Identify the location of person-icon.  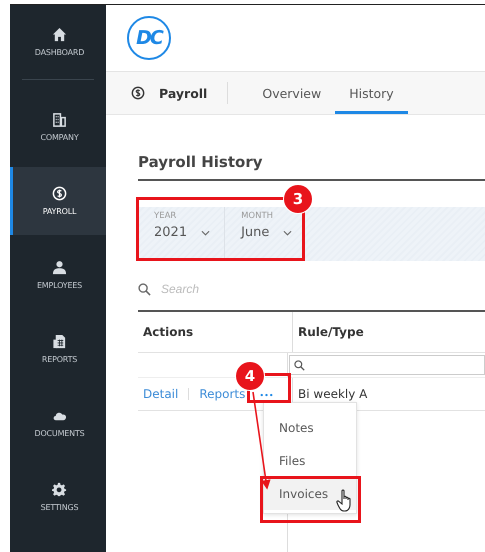
(59, 267).